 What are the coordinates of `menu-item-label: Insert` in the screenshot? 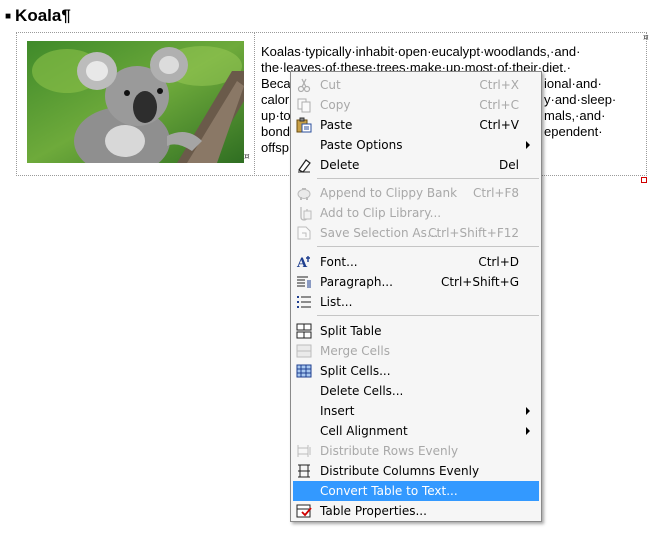 It's located at (337, 411).